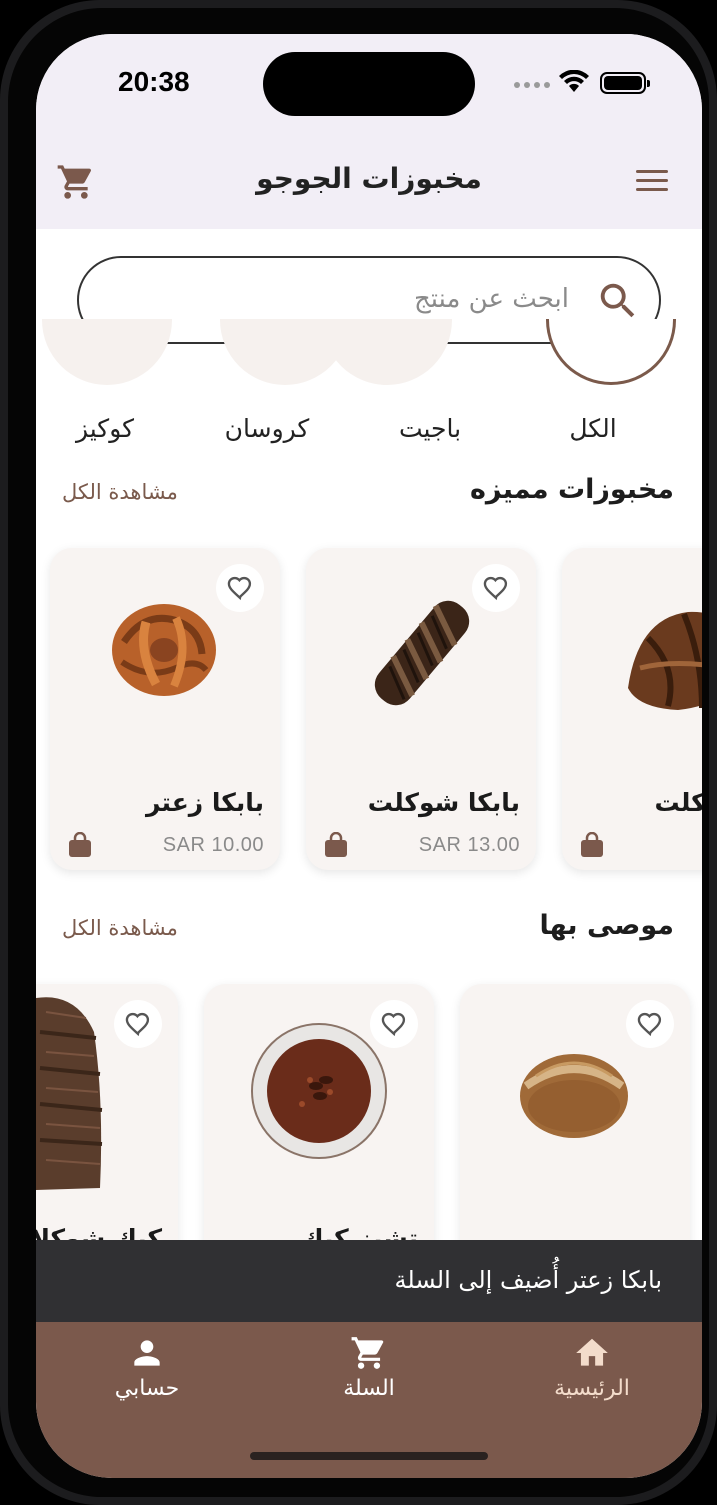  Describe the element at coordinates (107, 352) in the screenshot. I see `category-cookies` at that location.